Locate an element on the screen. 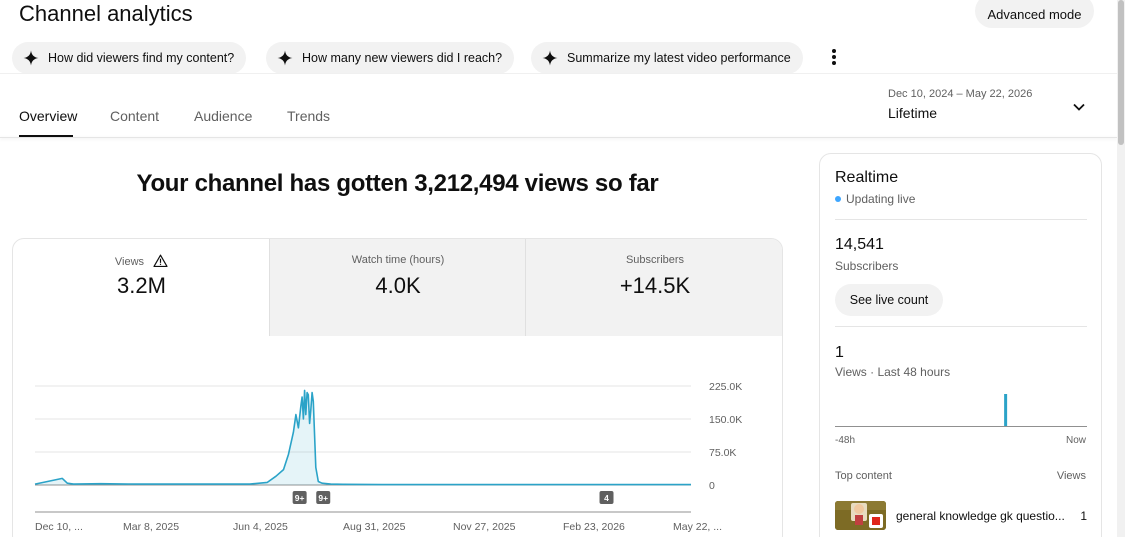 Image resolution: width=1125 pixels, height=537 pixels. metric-views-tab: Views 3.2M is located at coordinates (141, 287).